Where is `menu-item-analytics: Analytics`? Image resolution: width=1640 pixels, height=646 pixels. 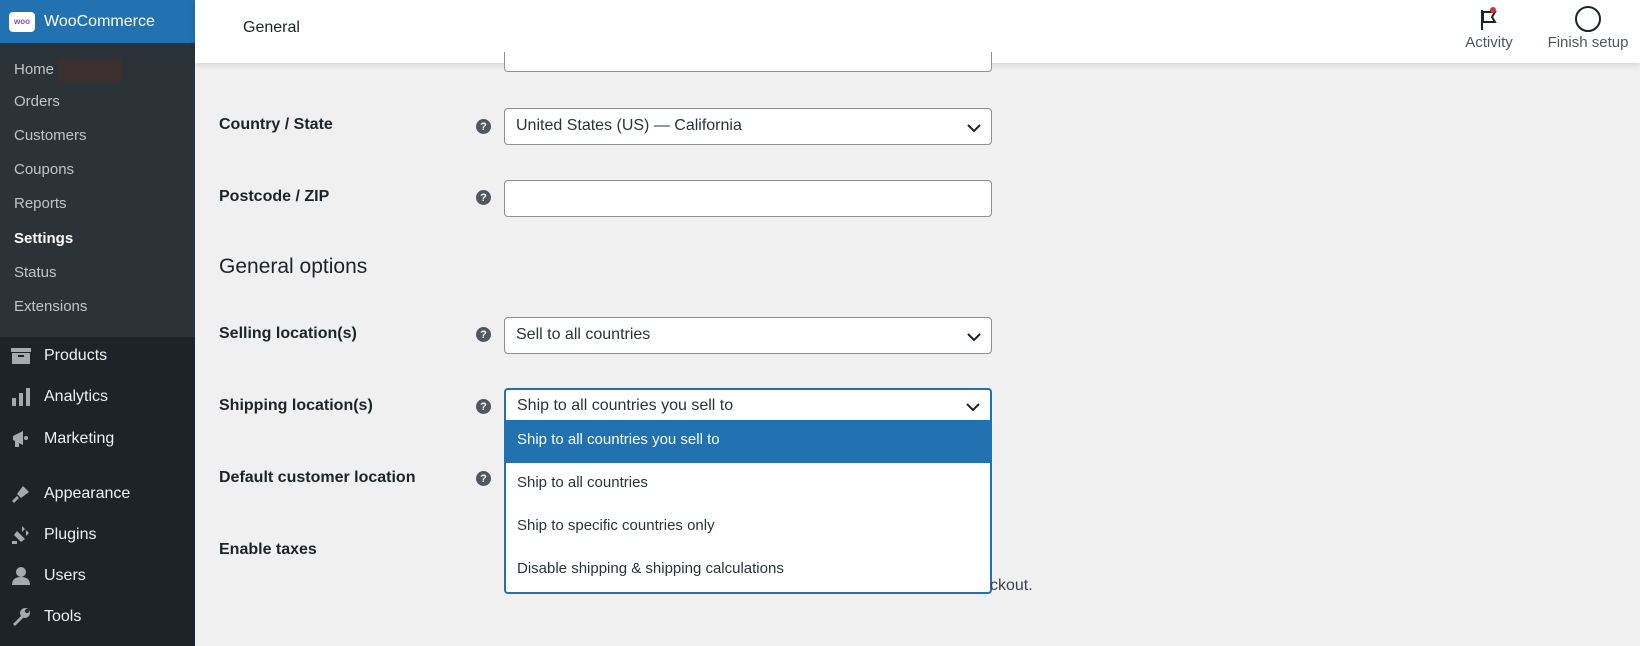 menu-item-analytics: Analytics is located at coordinates (59, 397).